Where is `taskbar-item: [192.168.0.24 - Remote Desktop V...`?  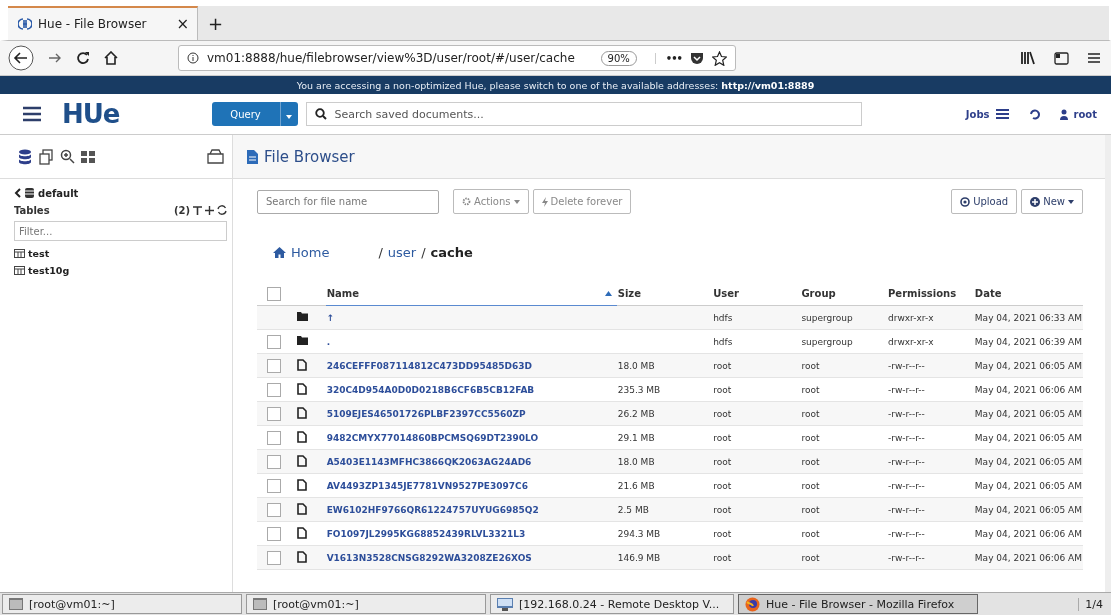
taskbar-item: [192.168.0.24 - Remote Desktop V... is located at coordinates (612, 604).